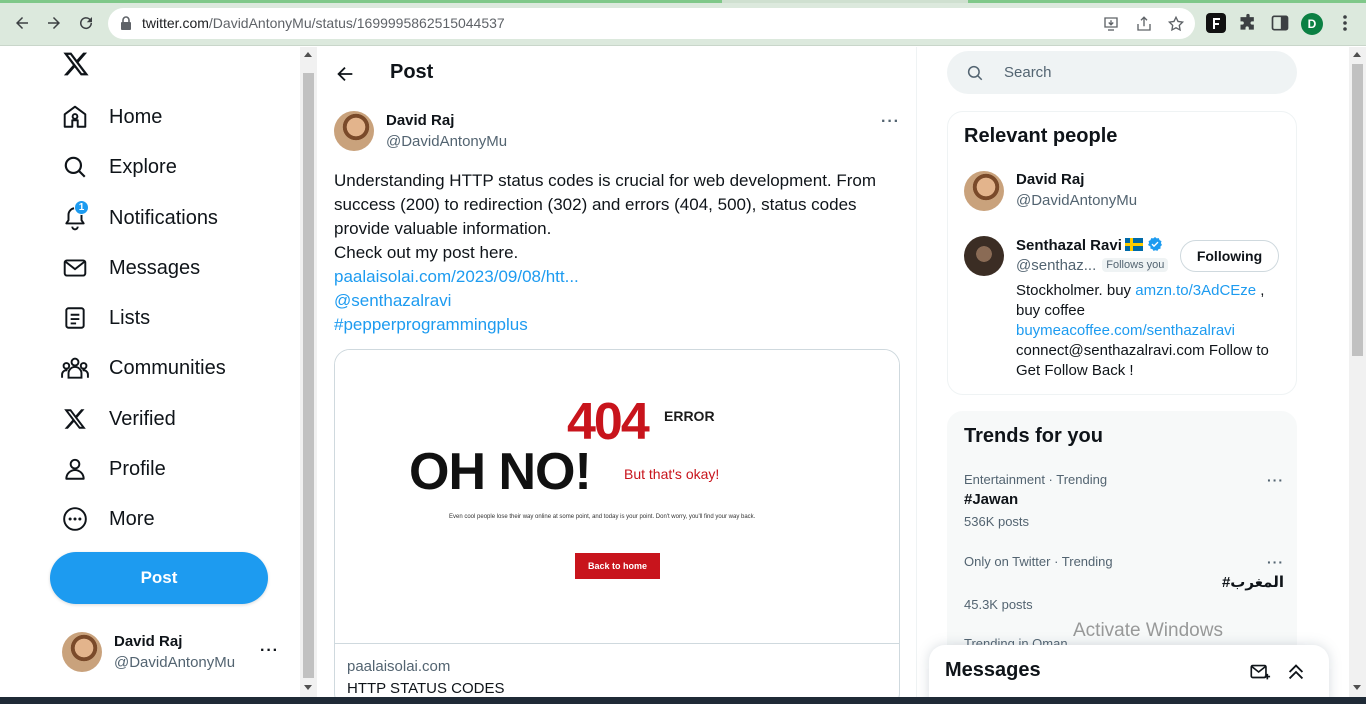 This screenshot has height=704, width=1366. What do you see at coordinates (175, 652) in the screenshot?
I see `account-switcher: David Raj @DavidAntonyMu ···` at bounding box center [175, 652].